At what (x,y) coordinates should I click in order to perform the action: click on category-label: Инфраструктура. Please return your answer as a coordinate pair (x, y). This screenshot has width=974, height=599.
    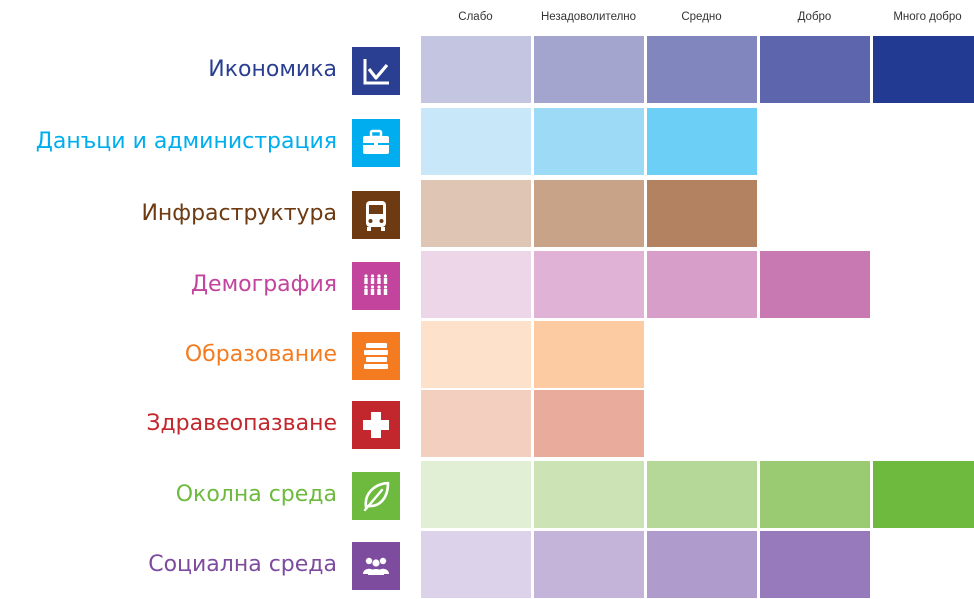
    Looking at the image, I should click on (239, 213).